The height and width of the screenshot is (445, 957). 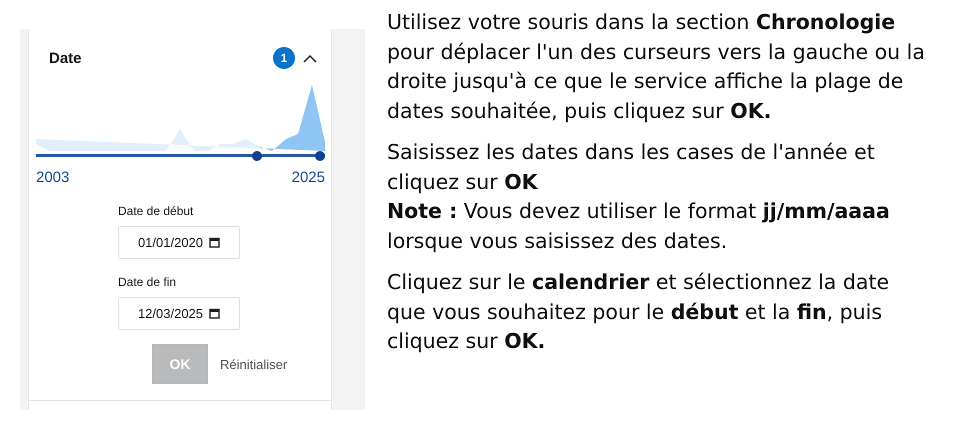 What do you see at coordinates (638, 312) in the screenshot?
I see `instruction-text: Cliquez sur le calendrier et sélectionnez la date que vous souhaitez pour le début et la fin, puis cliquez sur OK.` at bounding box center [638, 312].